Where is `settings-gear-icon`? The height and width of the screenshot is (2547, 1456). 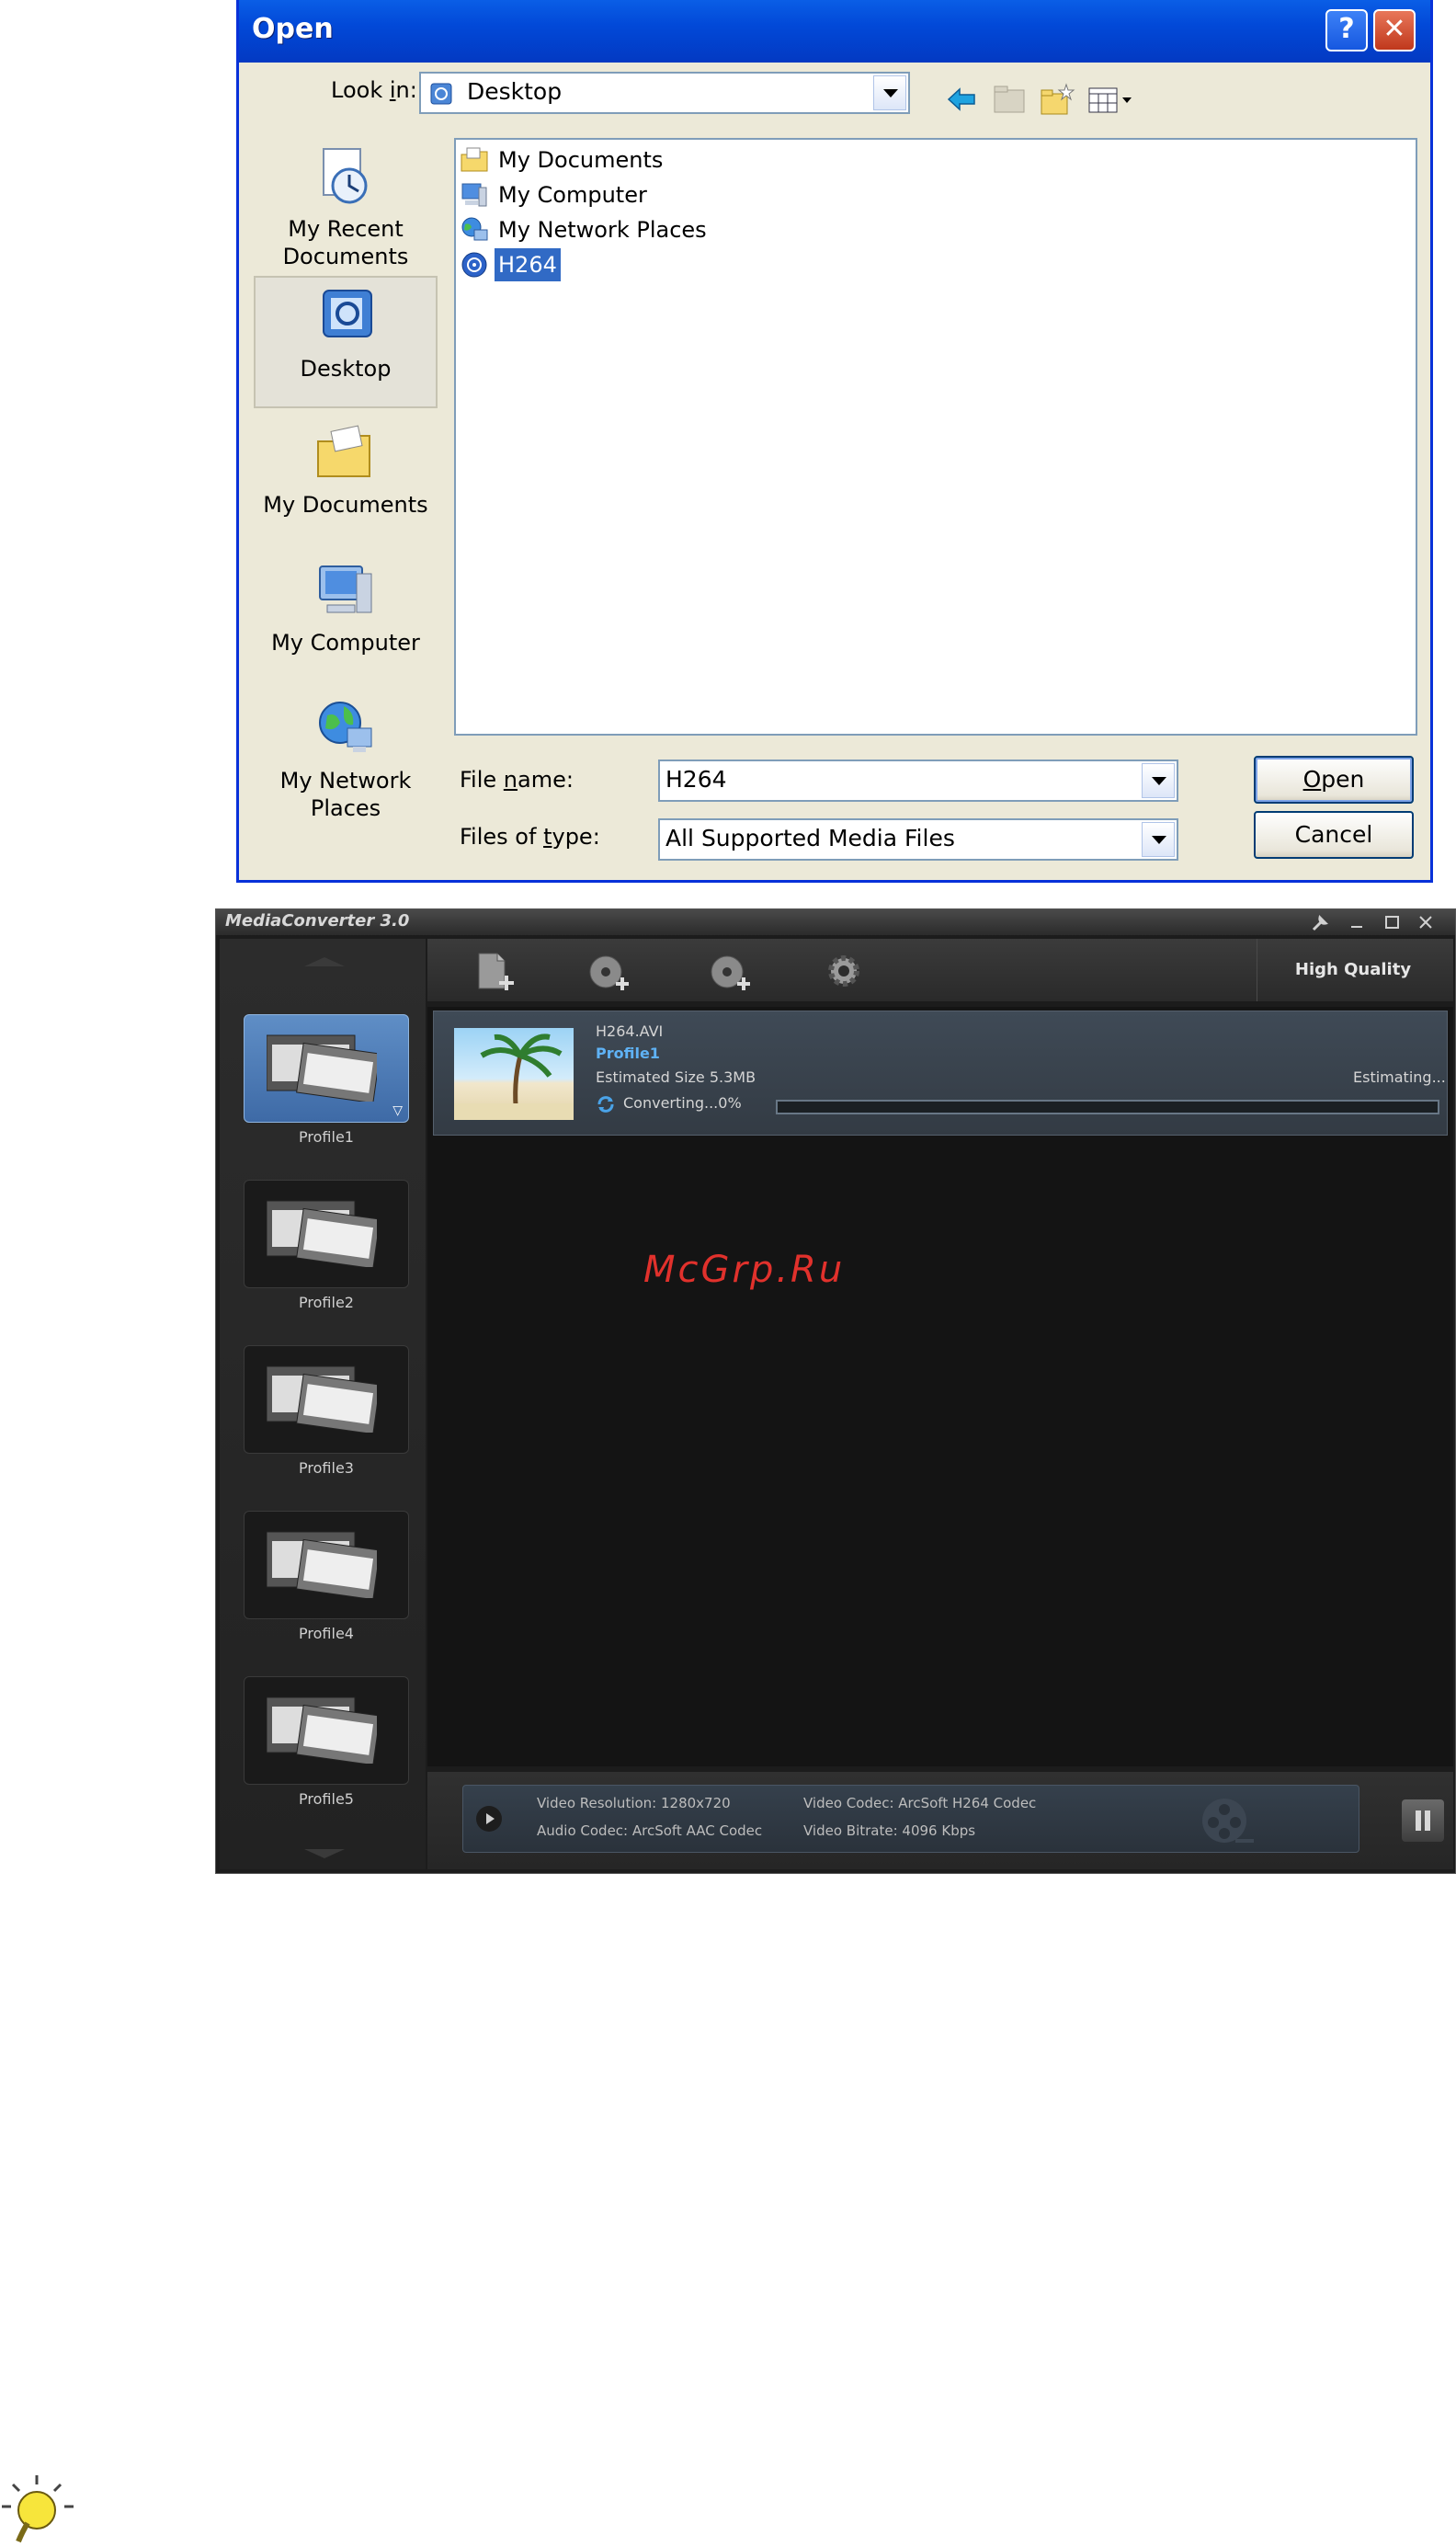
settings-gear-icon is located at coordinates (844, 971).